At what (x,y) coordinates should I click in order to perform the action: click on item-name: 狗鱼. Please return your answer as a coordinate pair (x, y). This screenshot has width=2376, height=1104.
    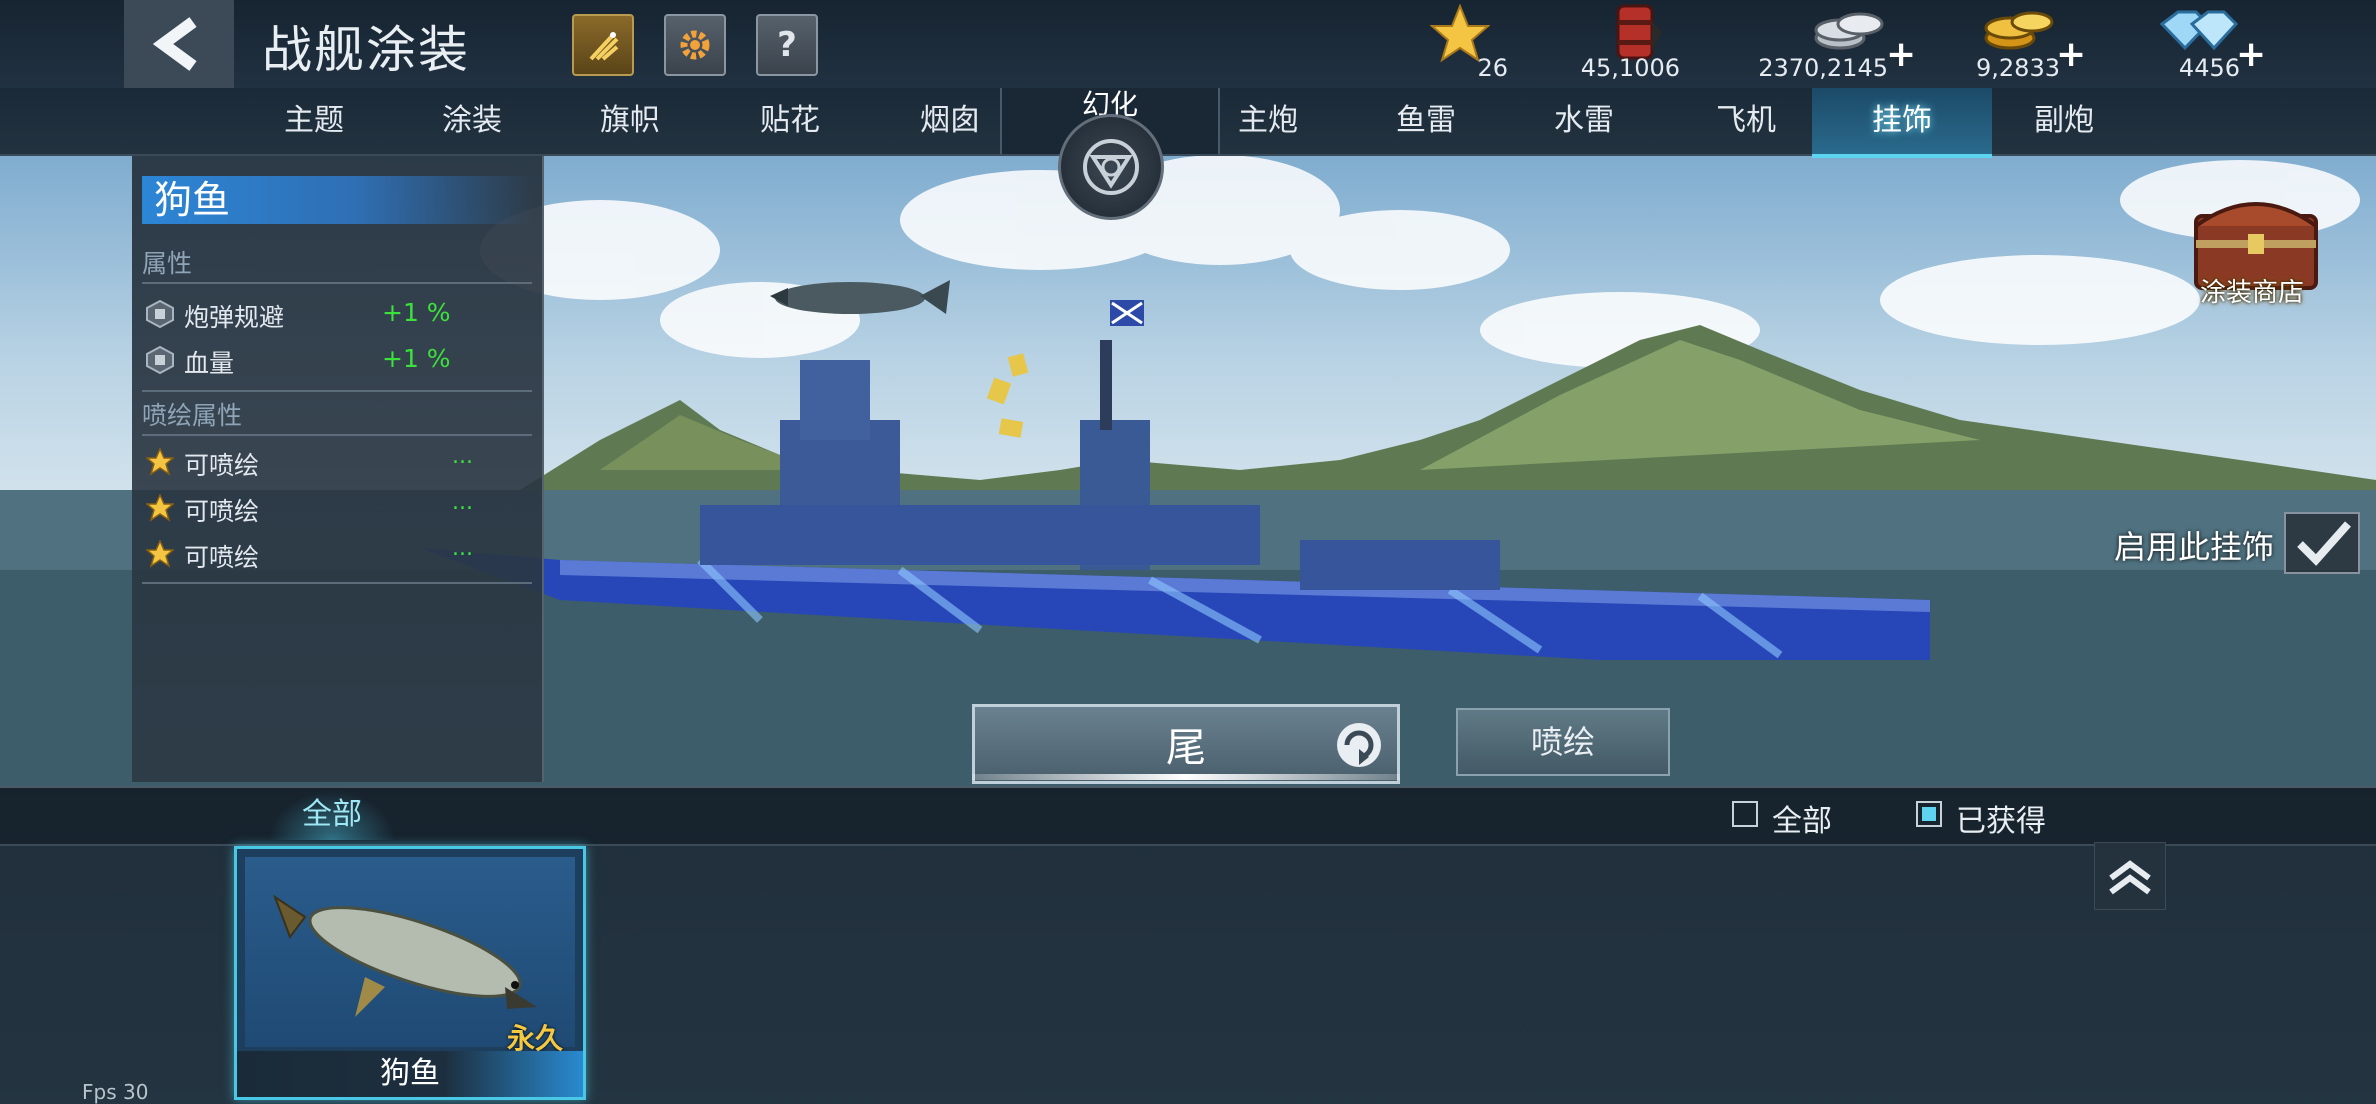
    Looking at the image, I should click on (410, 1074).